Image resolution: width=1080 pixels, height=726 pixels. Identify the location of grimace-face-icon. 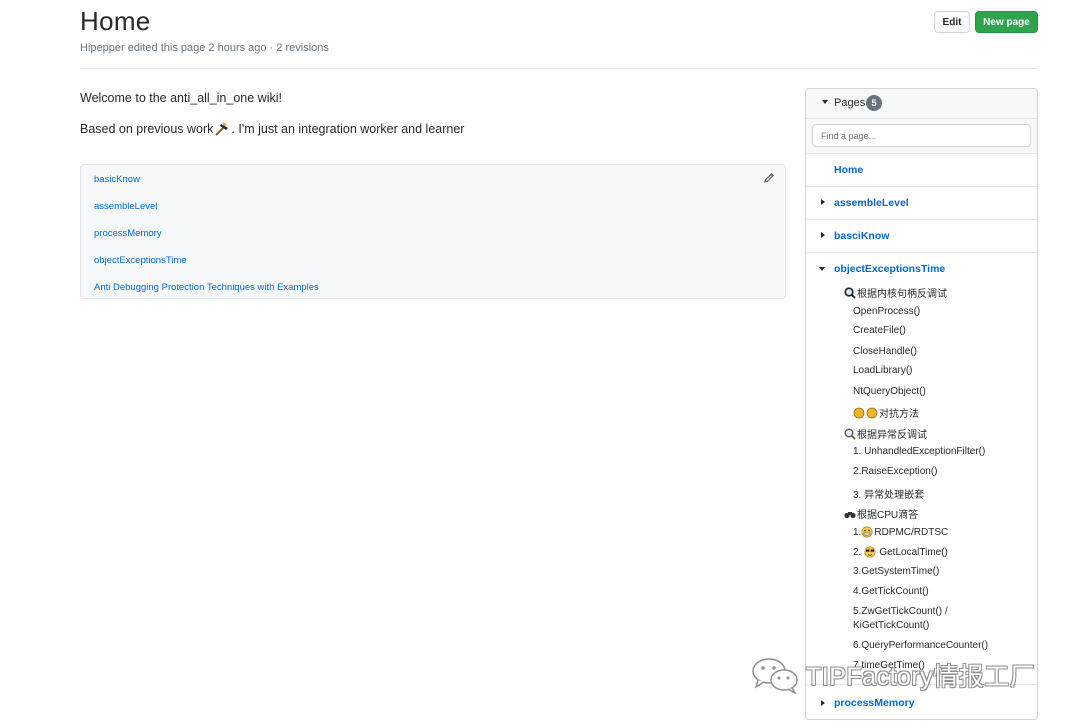
(867, 532).